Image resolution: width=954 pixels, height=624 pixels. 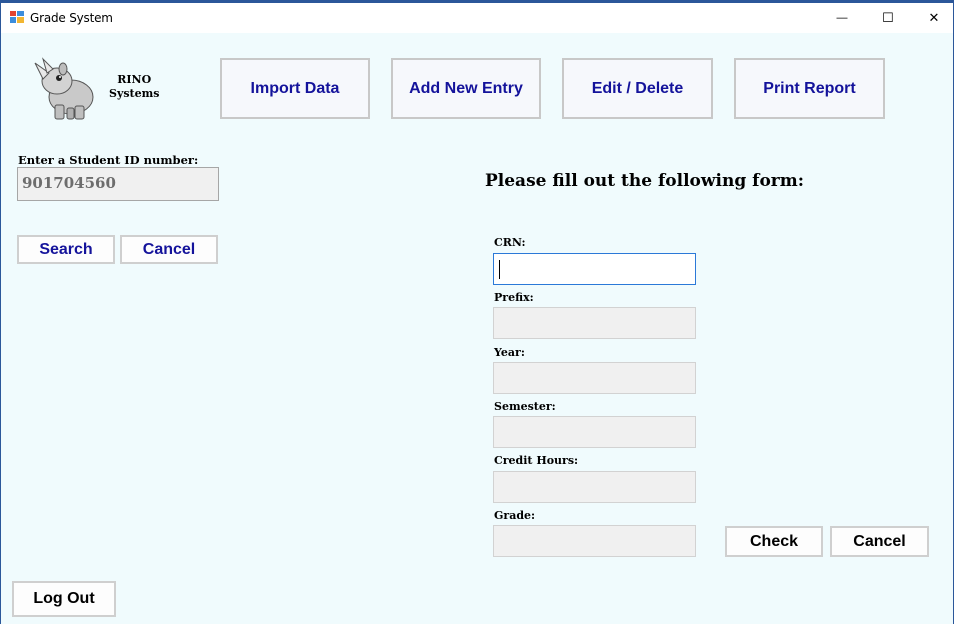 What do you see at coordinates (466, 88) in the screenshot?
I see `add-new-entry-button: Add New Entry` at bounding box center [466, 88].